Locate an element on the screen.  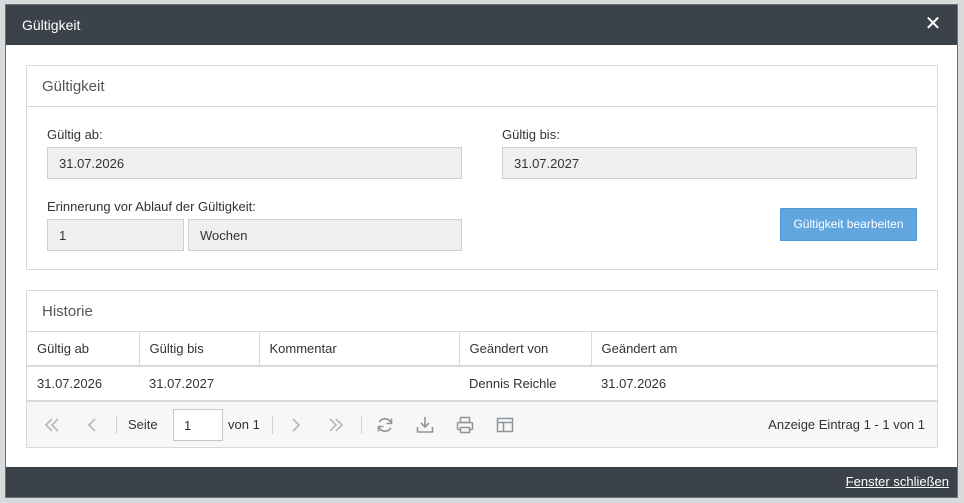
valid-from-field: 31.07.2026 is located at coordinates (254, 163).